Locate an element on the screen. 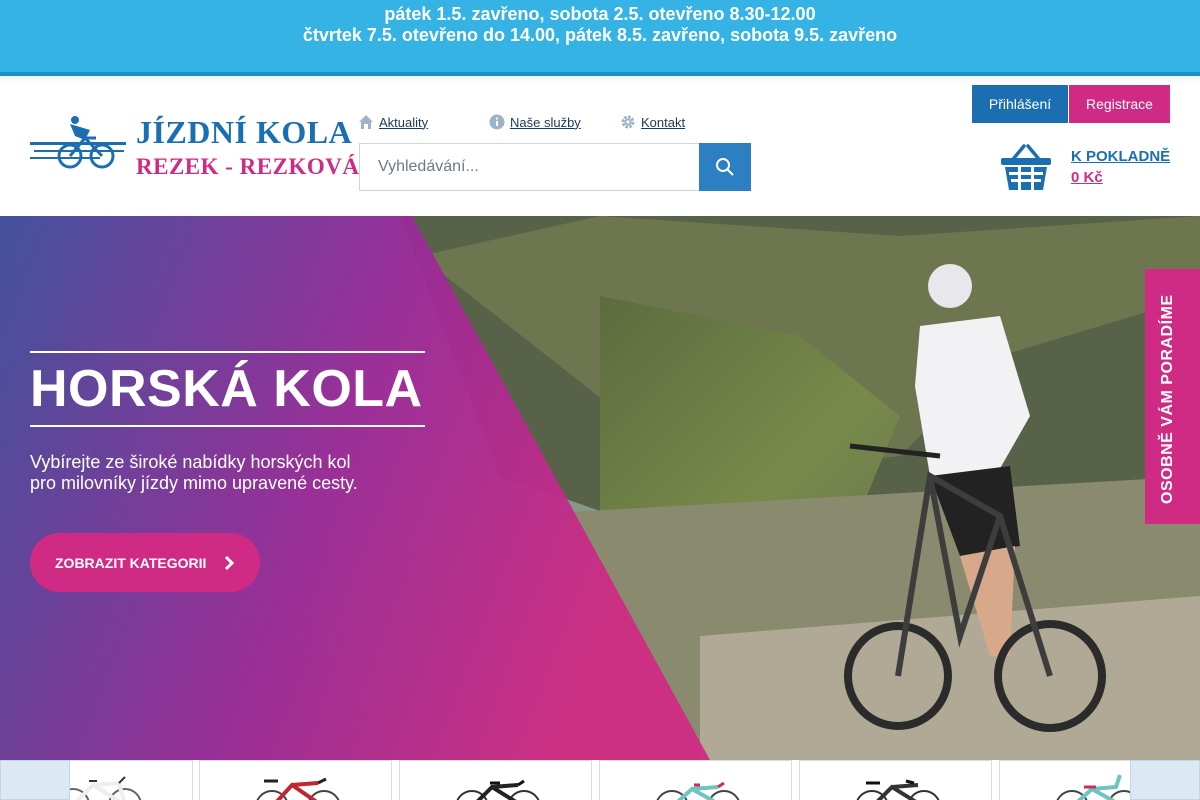 This screenshot has height=800, width=1200. site-logo: JÍZDNÍ KOLA REZEK - REZKOVÁ is located at coordinates (194, 147).